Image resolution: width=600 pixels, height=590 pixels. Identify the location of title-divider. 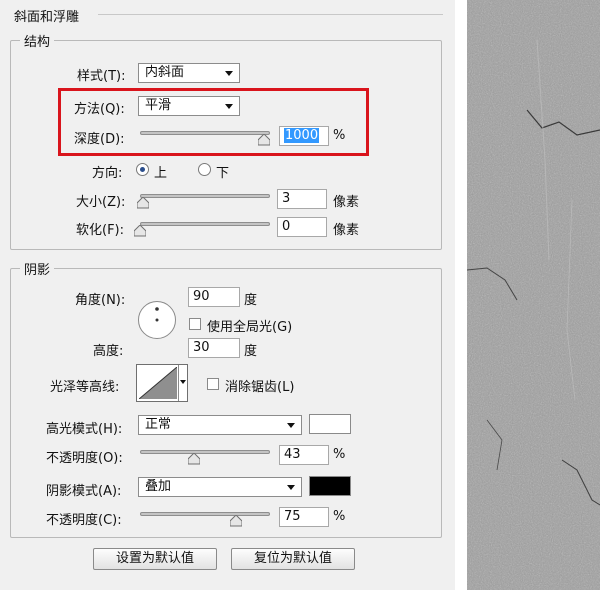
(270, 14).